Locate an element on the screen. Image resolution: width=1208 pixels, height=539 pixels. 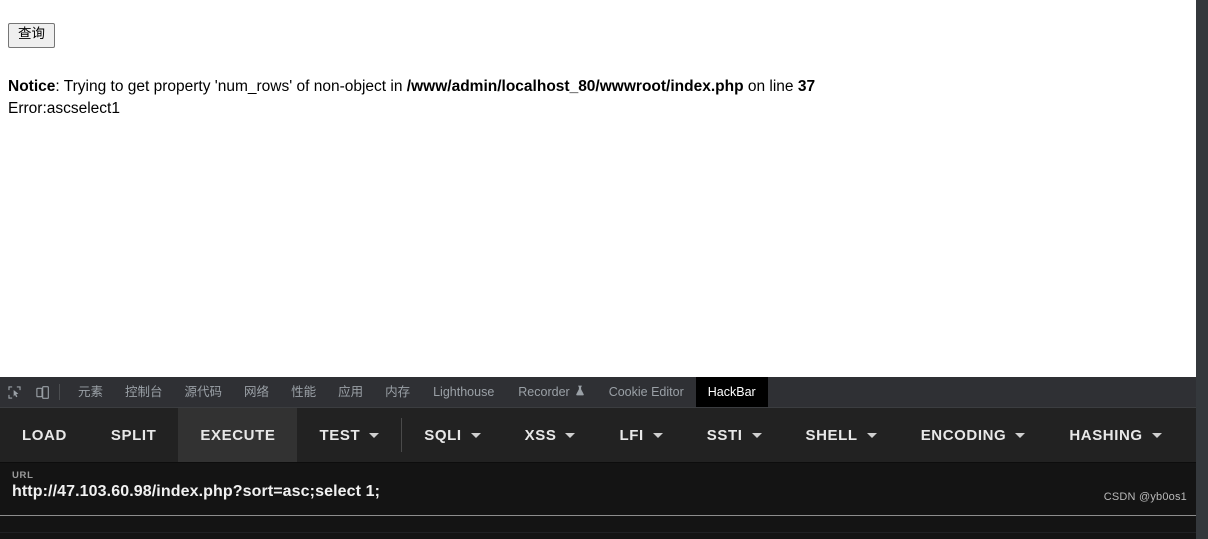
watermark: CSDN @yb0os1 is located at coordinates (1145, 497).